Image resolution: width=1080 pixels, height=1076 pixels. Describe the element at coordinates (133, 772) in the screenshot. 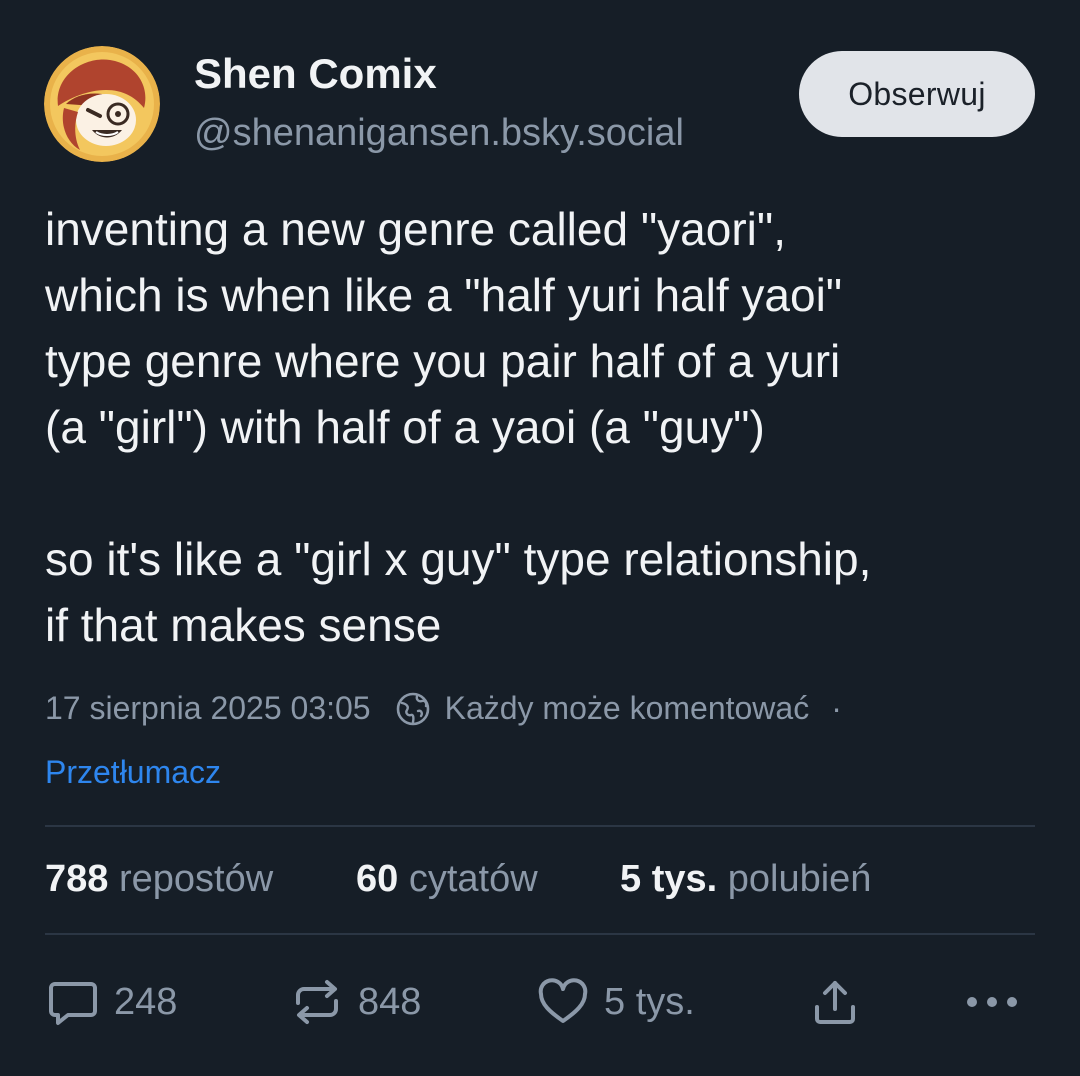

I see `translate-link: Przetłumacz` at that location.